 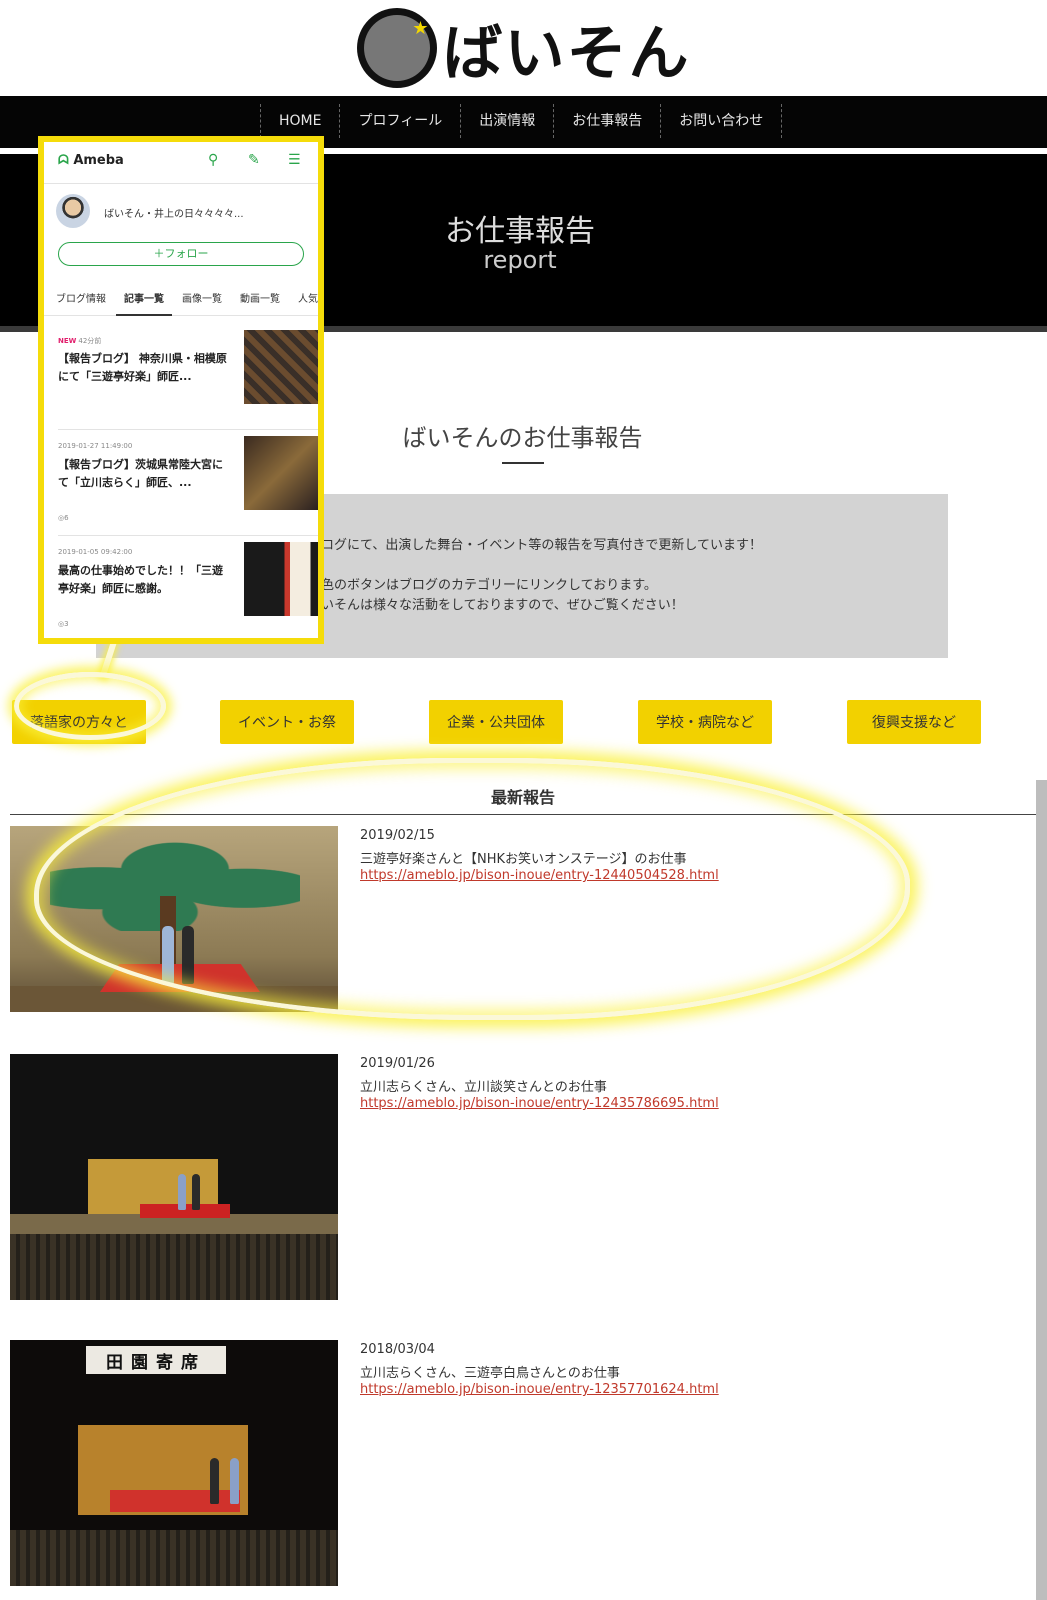 What do you see at coordinates (705, 722) in the screenshot?
I see `category-schools-button: 学校・病院など` at bounding box center [705, 722].